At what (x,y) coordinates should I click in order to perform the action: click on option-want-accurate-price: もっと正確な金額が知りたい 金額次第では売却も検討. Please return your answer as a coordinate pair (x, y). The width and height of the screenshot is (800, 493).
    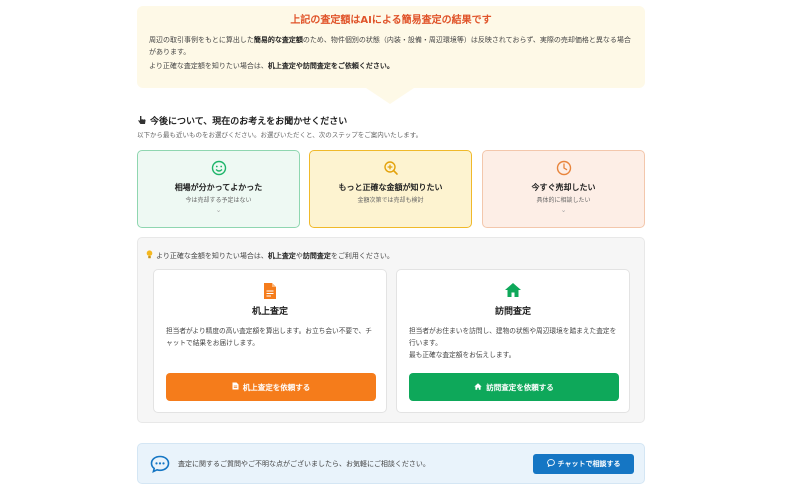
    Looking at the image, I should click on (390, 189).